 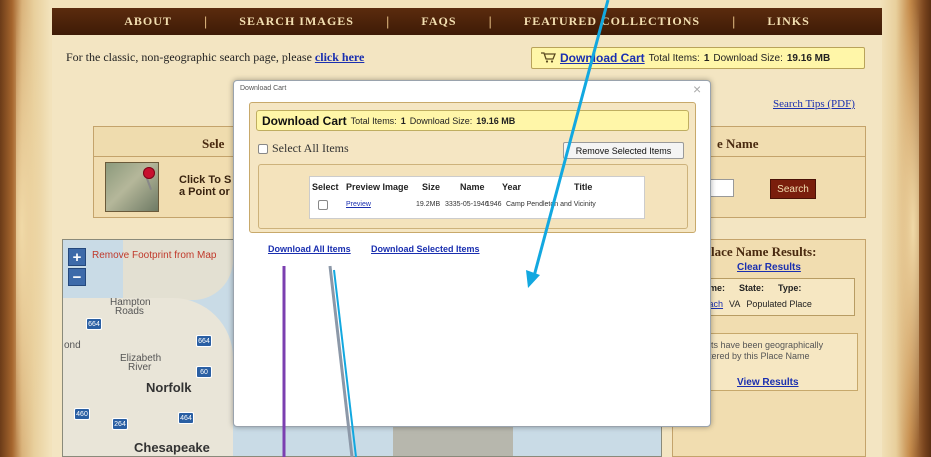 I want to click on map-pin-icon, so click(x=149, y=173).